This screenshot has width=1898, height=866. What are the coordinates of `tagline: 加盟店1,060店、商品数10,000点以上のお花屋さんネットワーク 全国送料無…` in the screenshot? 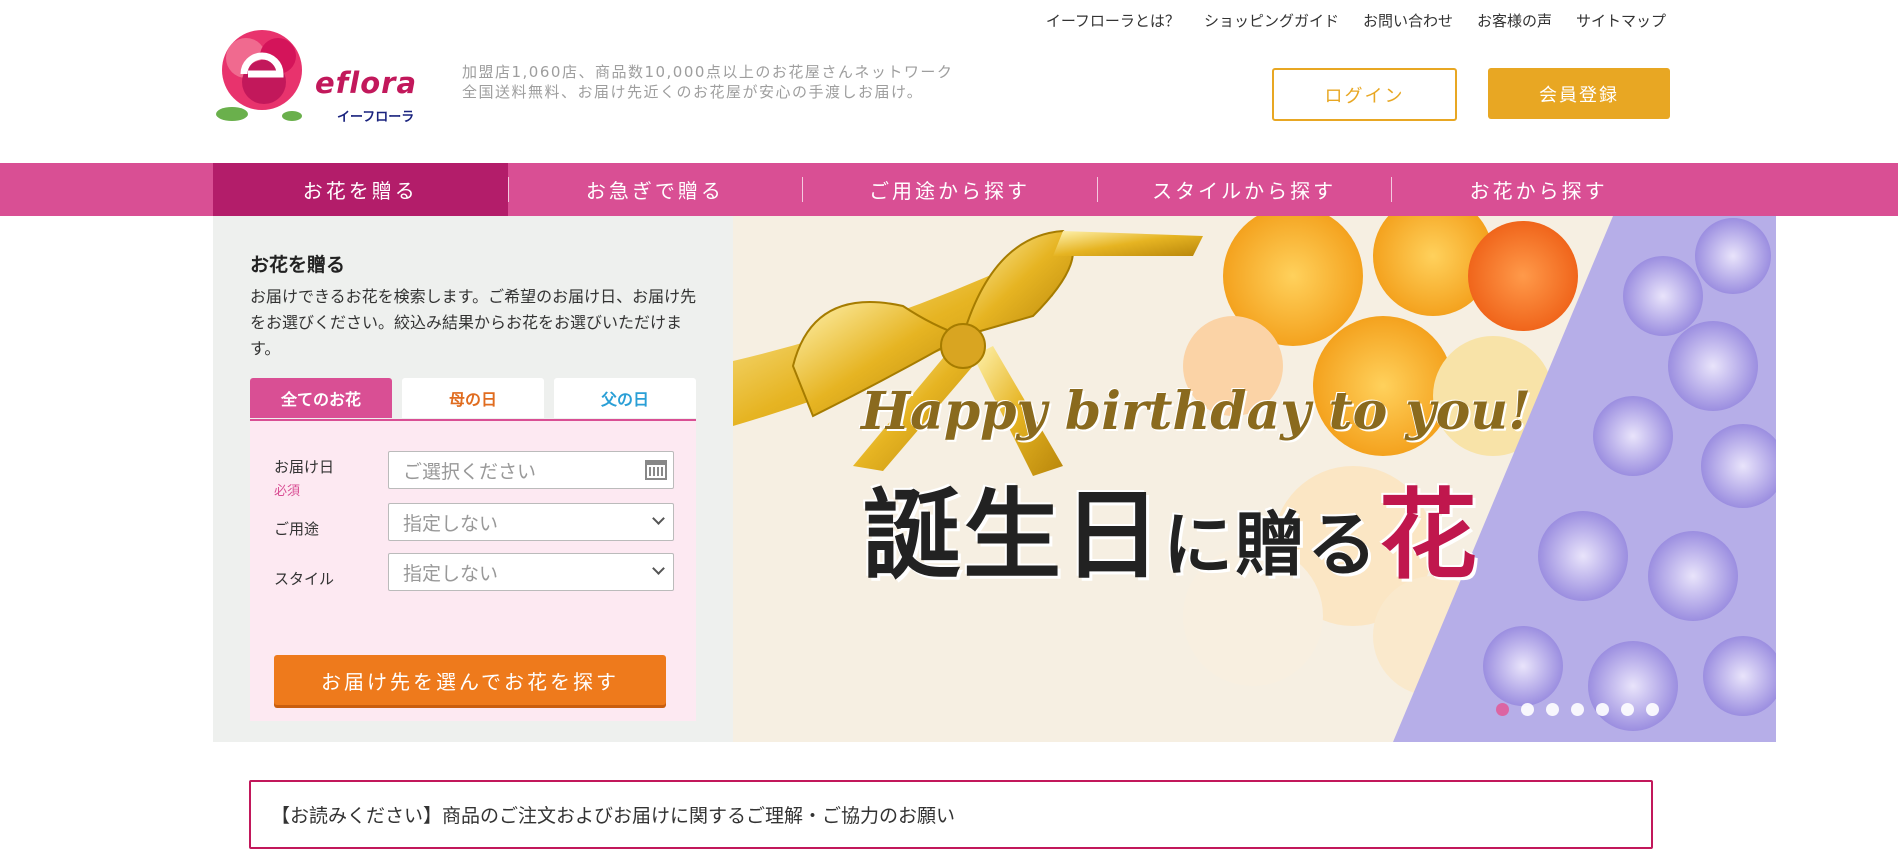 It's located at (707, 82).